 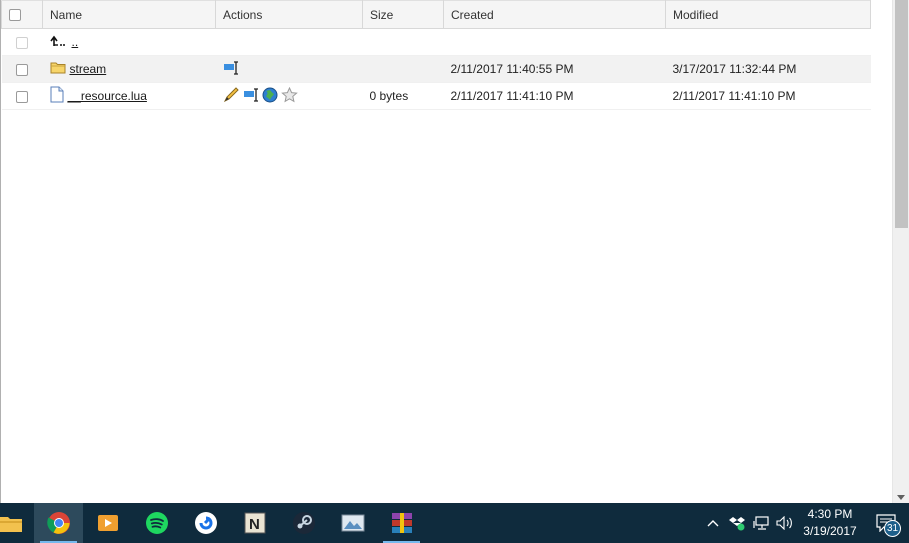 What do you see at coordinates (761, 523) in the screenshot?
I see `network-icon` at bounding box center [761, 523].